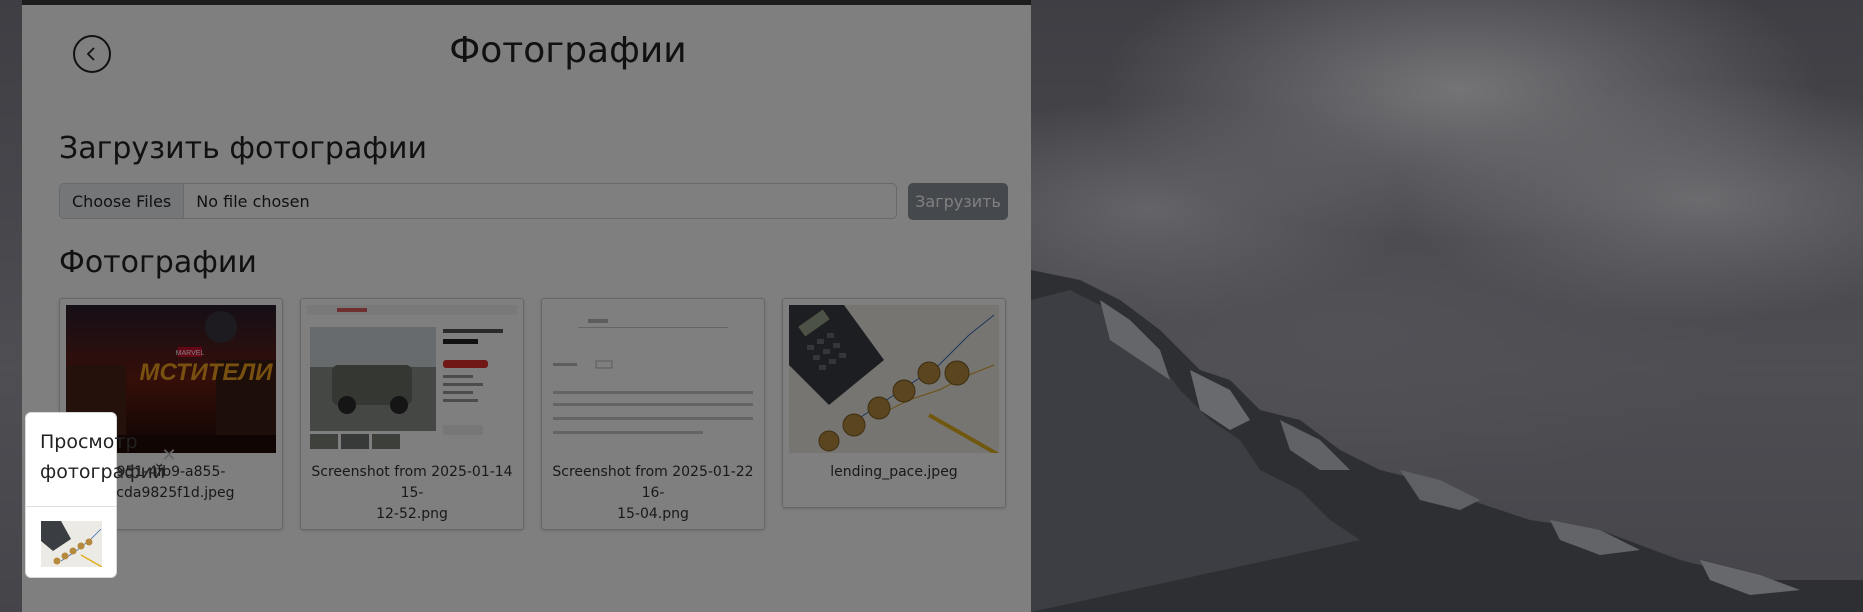 This screenshot has height=612, width=1863. Describe the element at coordinates (103, 457) in the screenshot. I see `viewer-title: Просмотр фотографий` at that location.